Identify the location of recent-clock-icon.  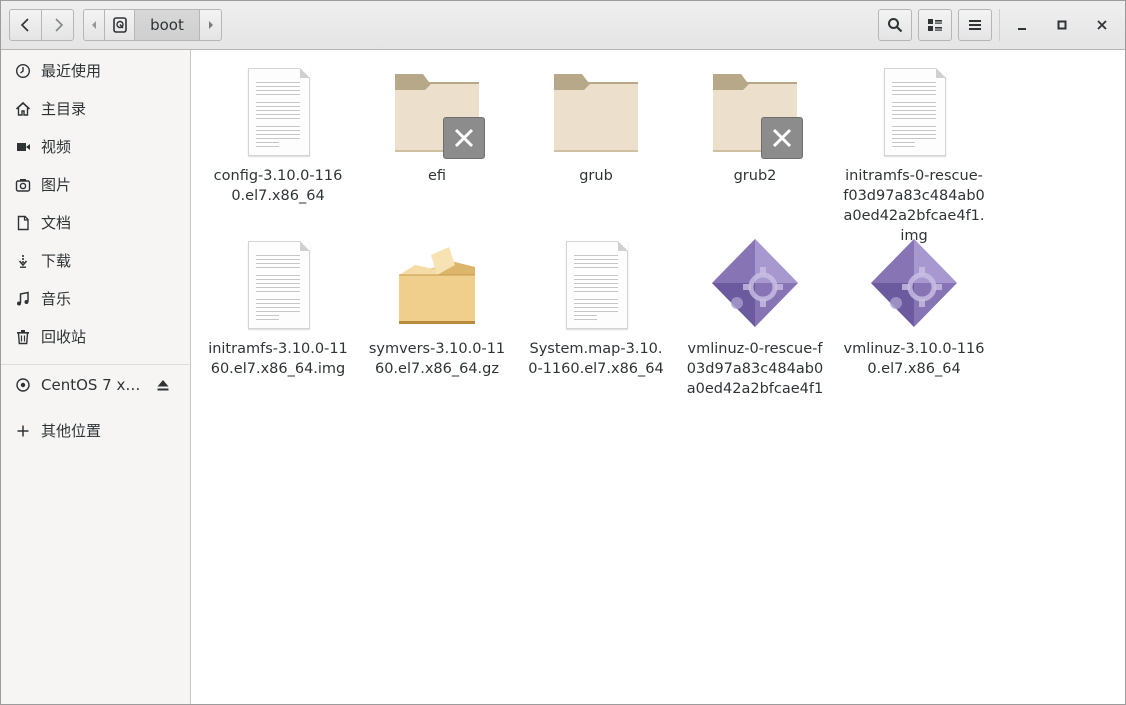
(23, 71).